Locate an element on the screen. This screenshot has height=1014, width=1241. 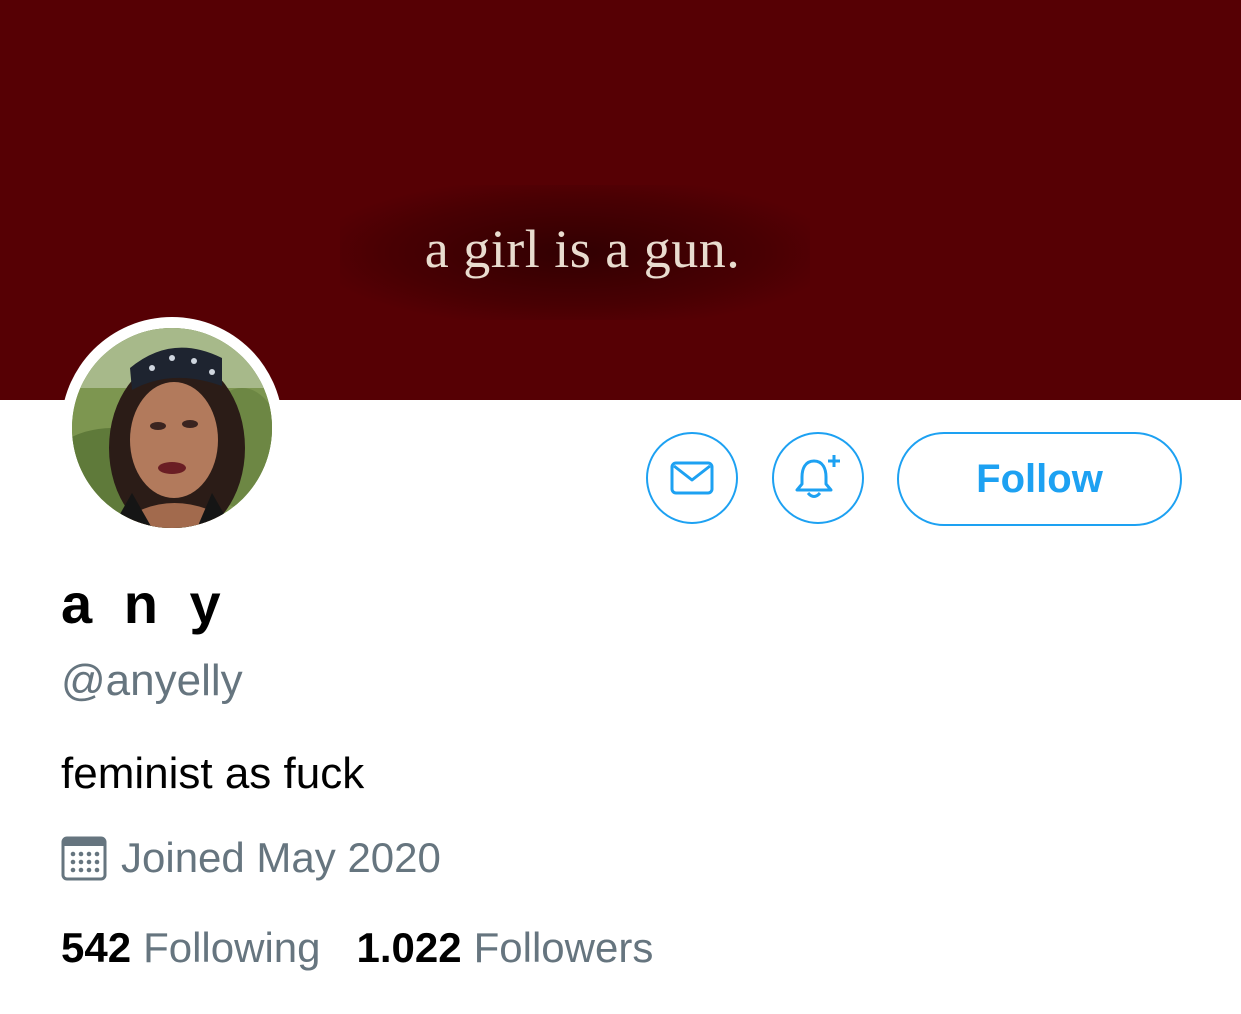
joined-date: Joined May 2020 is located at coordinates (251, 858).